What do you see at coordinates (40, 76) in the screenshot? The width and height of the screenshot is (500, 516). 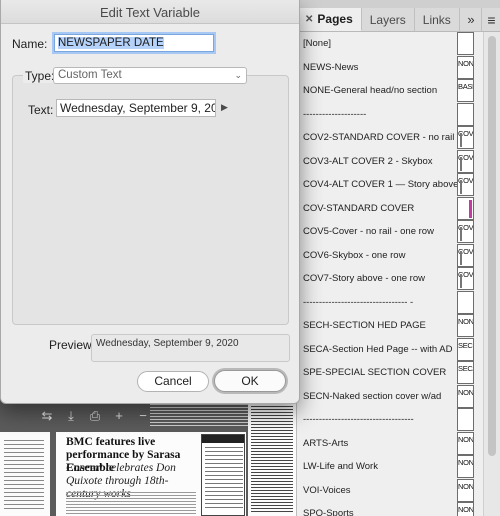 I see `type-label: Type:` at bounding box center [40, 76].